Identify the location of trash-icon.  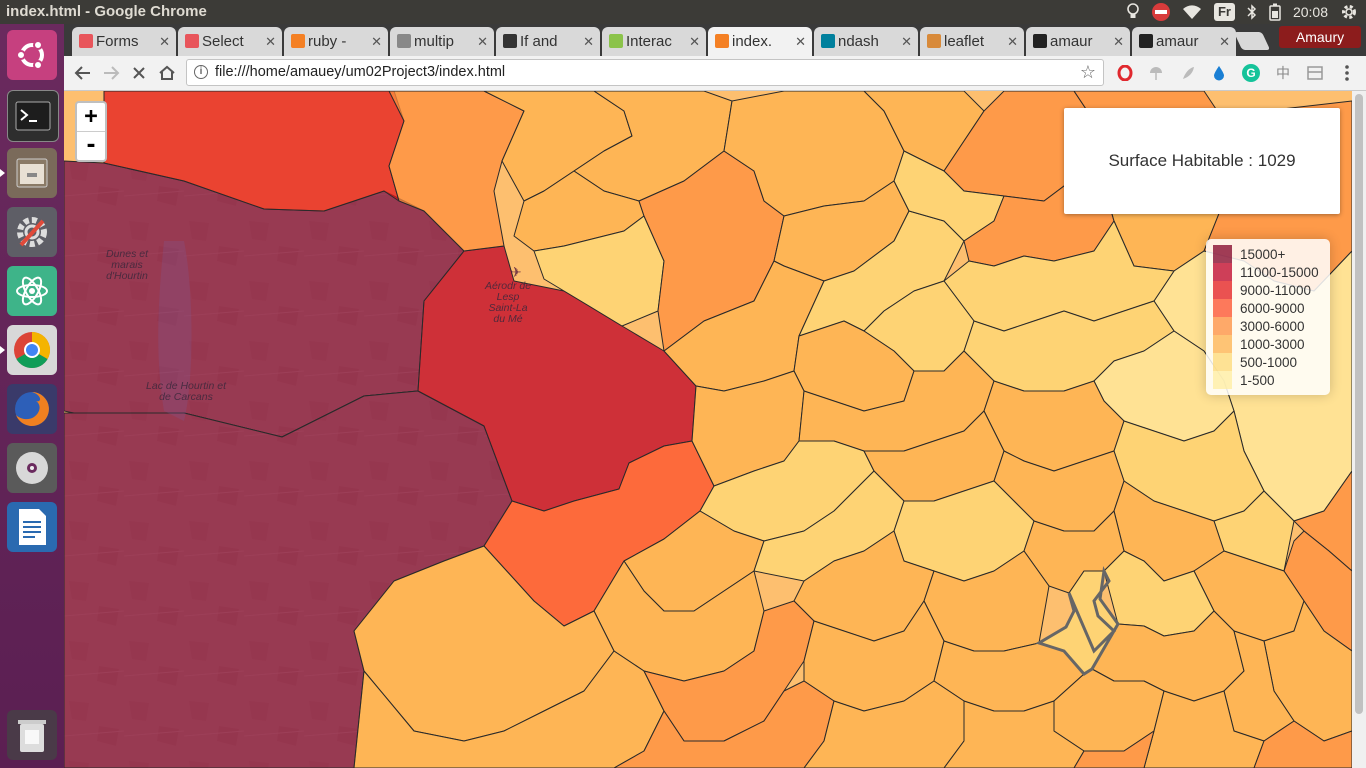
(32, 735).